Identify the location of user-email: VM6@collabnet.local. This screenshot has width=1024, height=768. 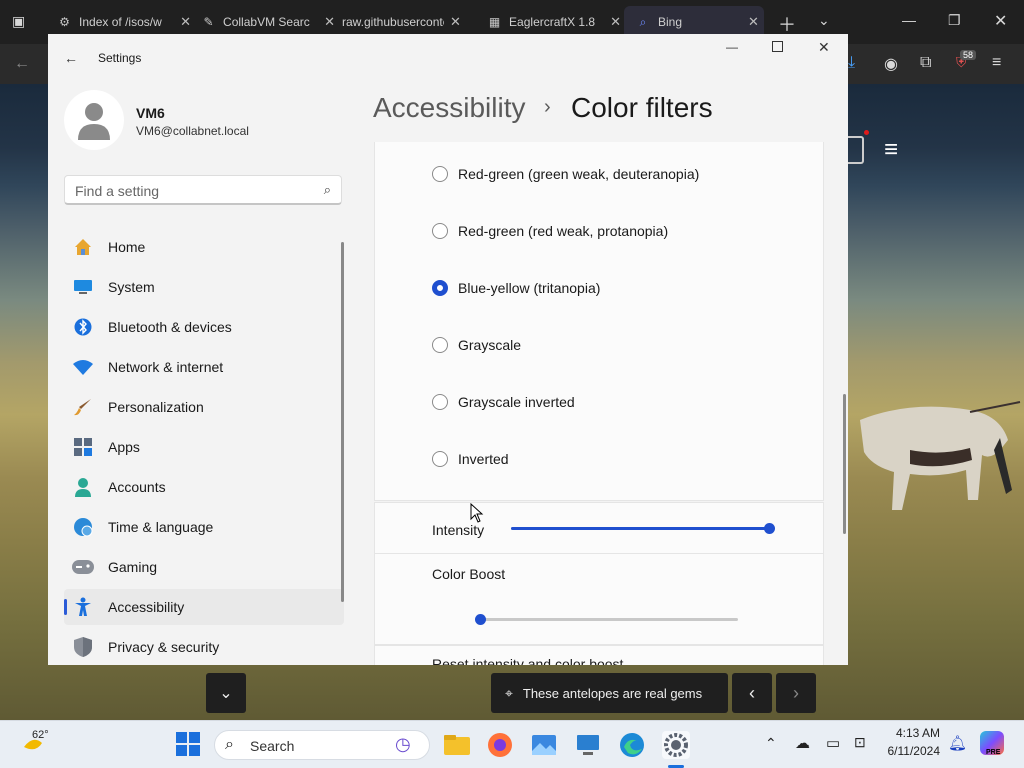
(192, 131).